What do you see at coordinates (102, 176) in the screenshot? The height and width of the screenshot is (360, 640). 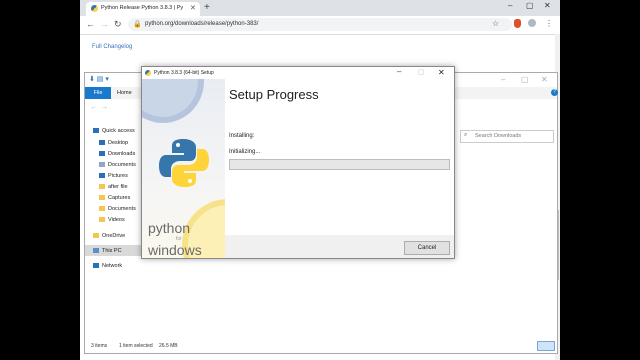 I see `pictures-icon` at bounding box center [102, 176].